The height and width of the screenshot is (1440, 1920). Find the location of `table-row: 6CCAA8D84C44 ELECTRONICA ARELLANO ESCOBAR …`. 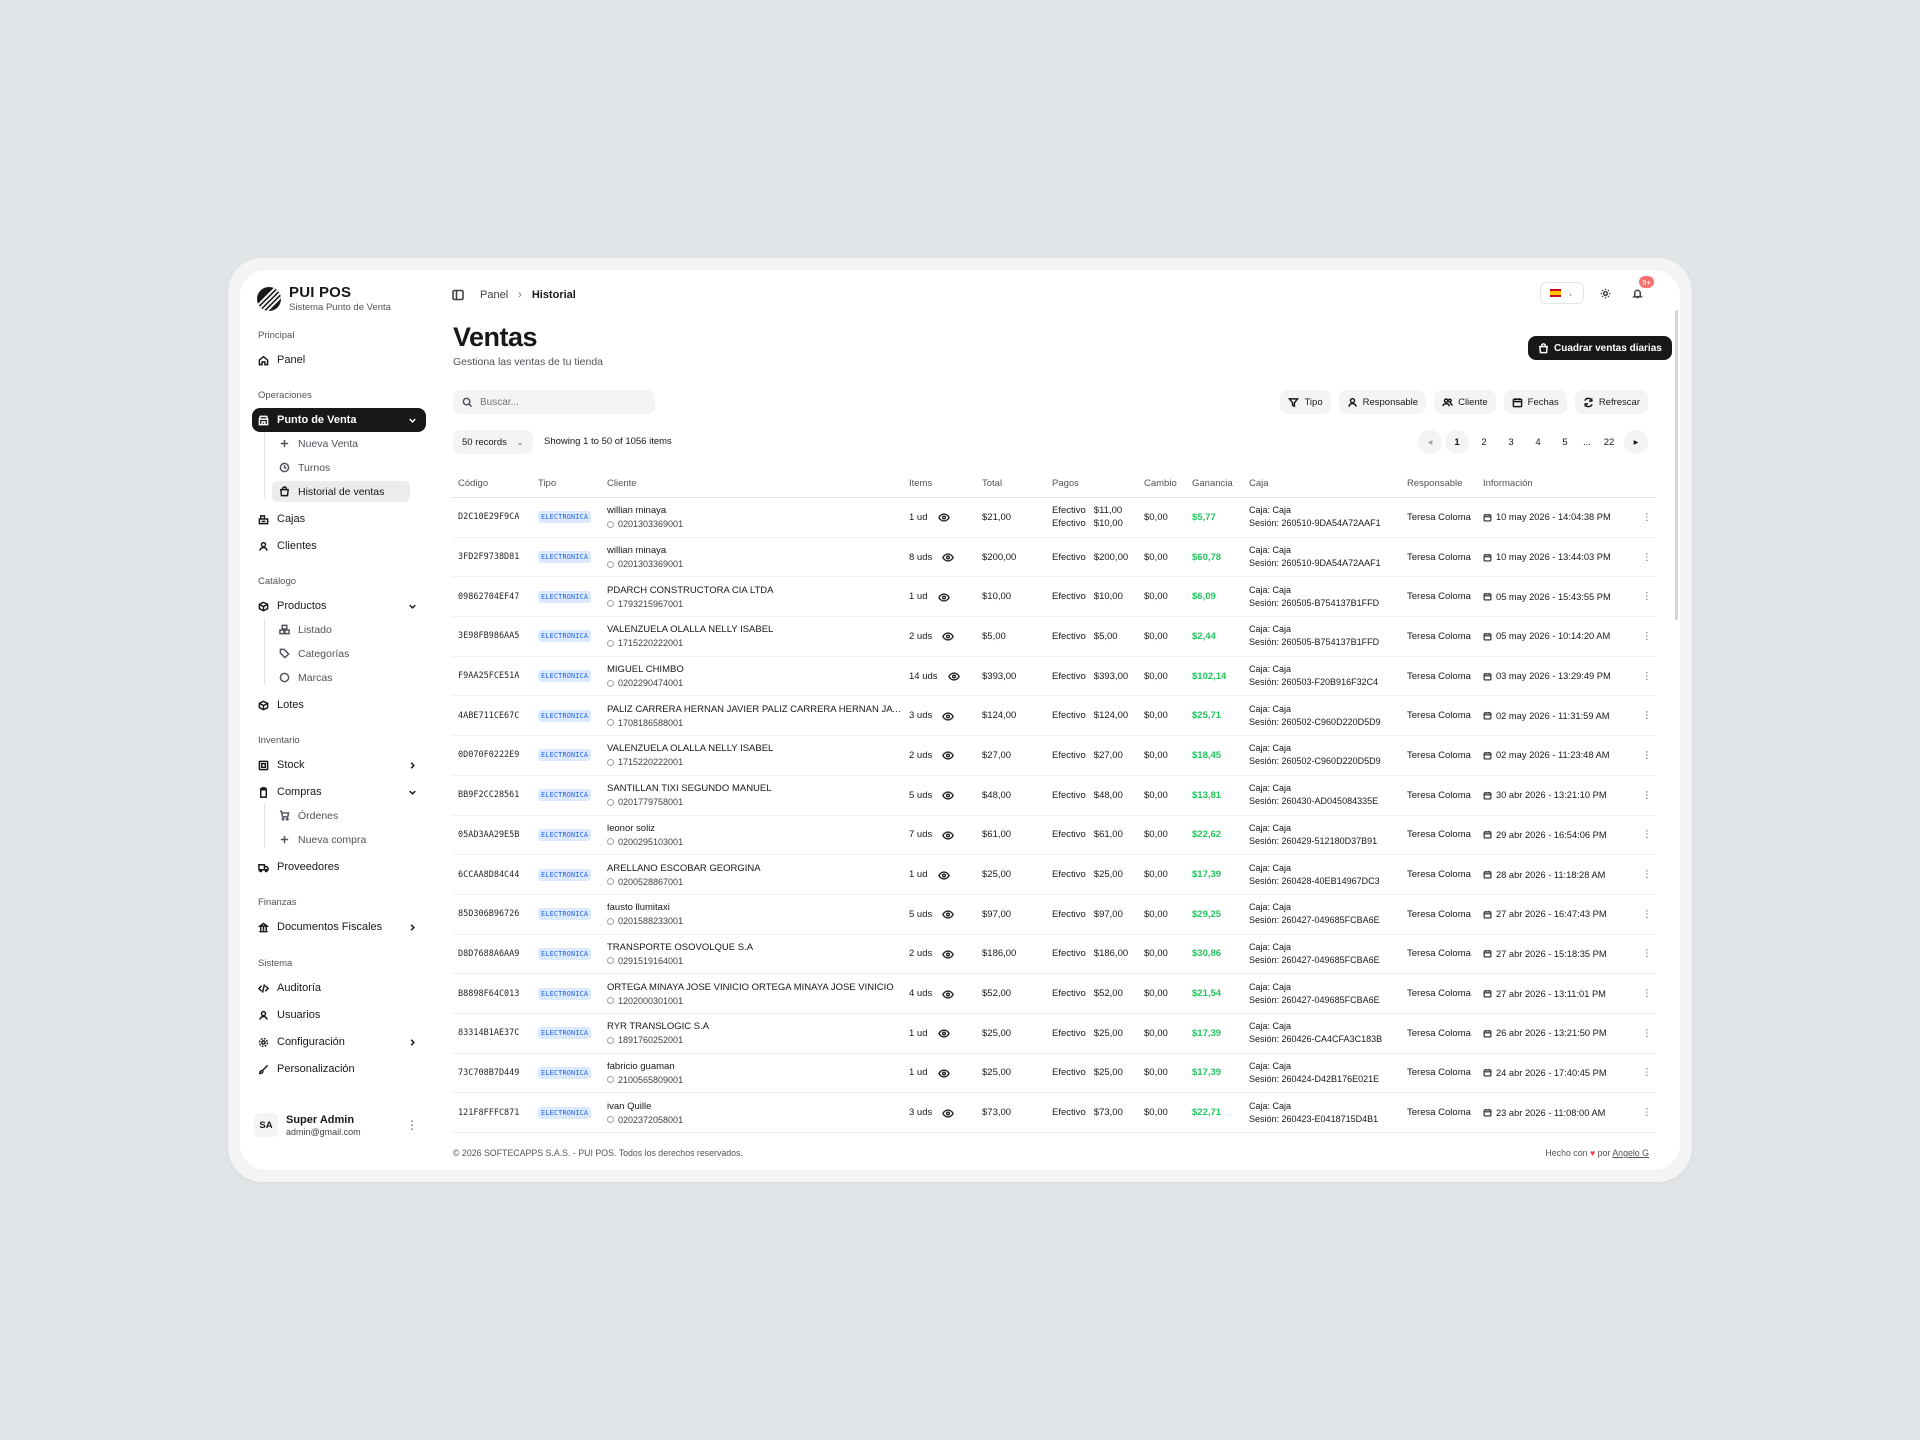

table-row: 6CCAA8D84C44 ELECTRONICA ARELLANO ESCOBAR … is located at coordinates (1054, 875).